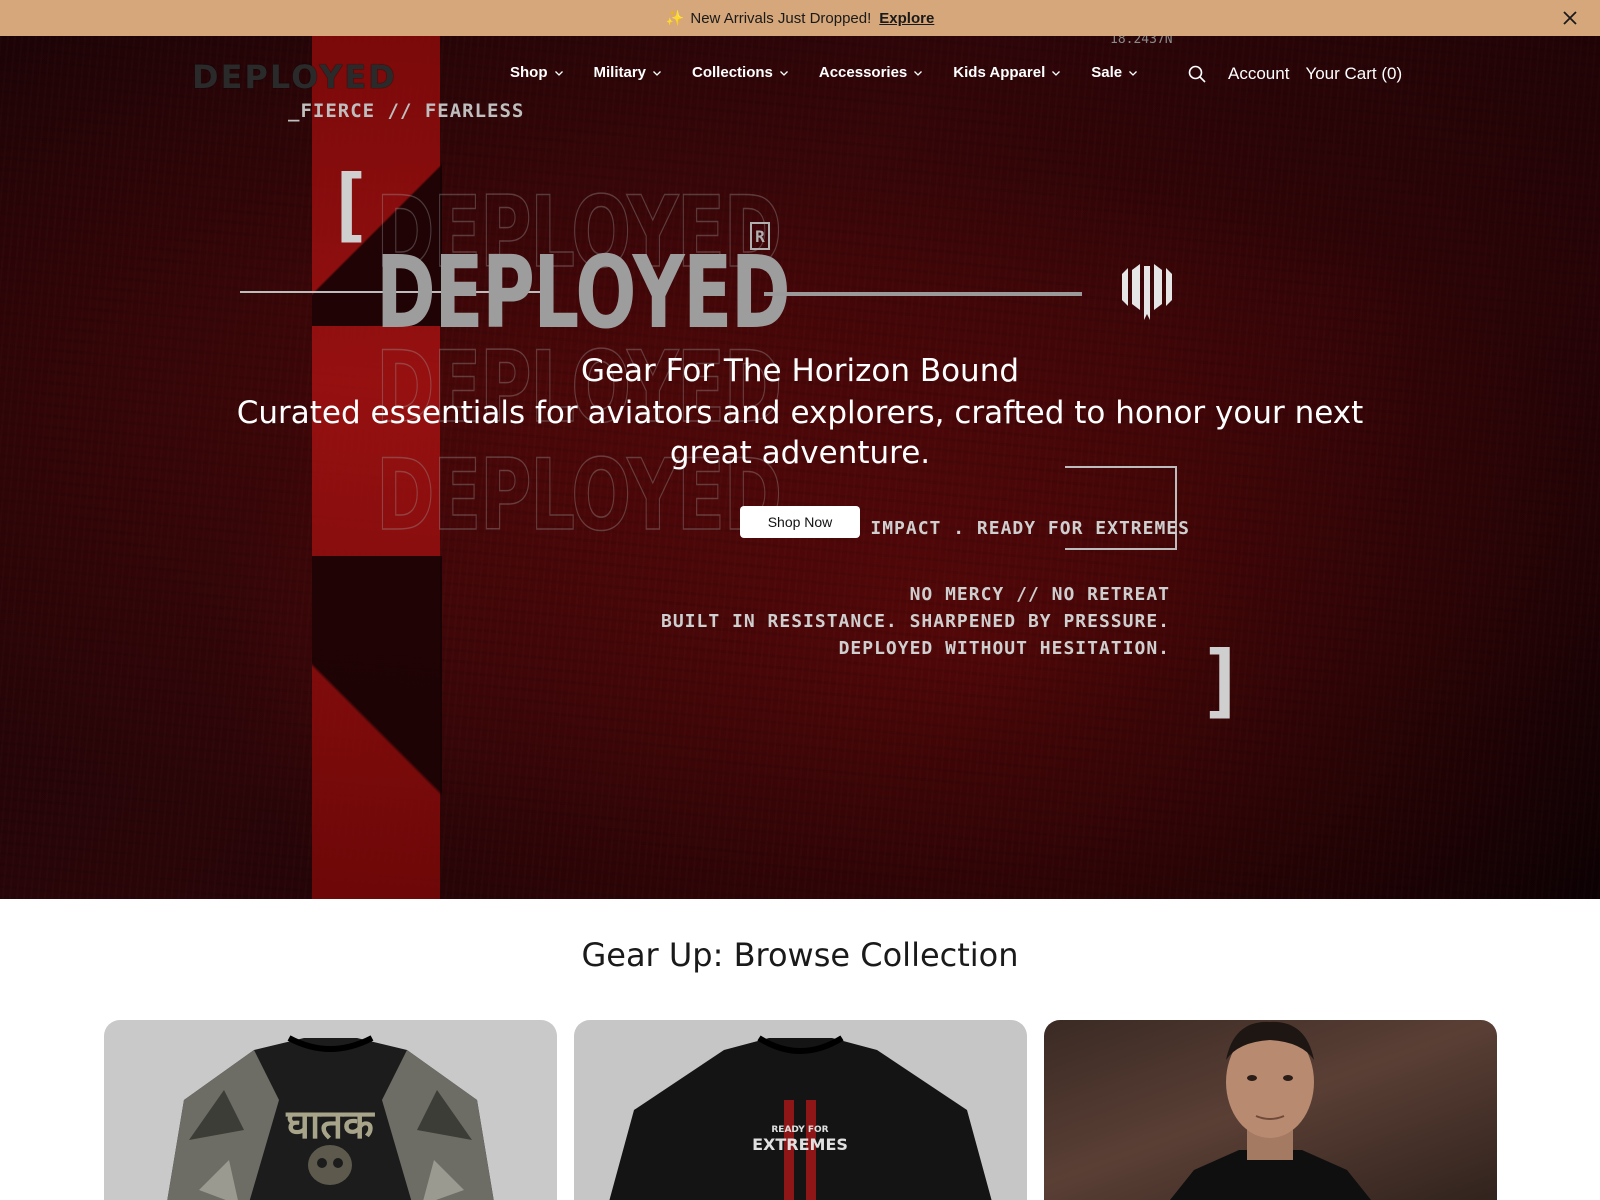 The height and width of the screenshot is (1200, 1600). Describe the element at coordinates (800, 371) in the screenshot. I see `hero-title: Gear For The Horizon Bound` at that location.